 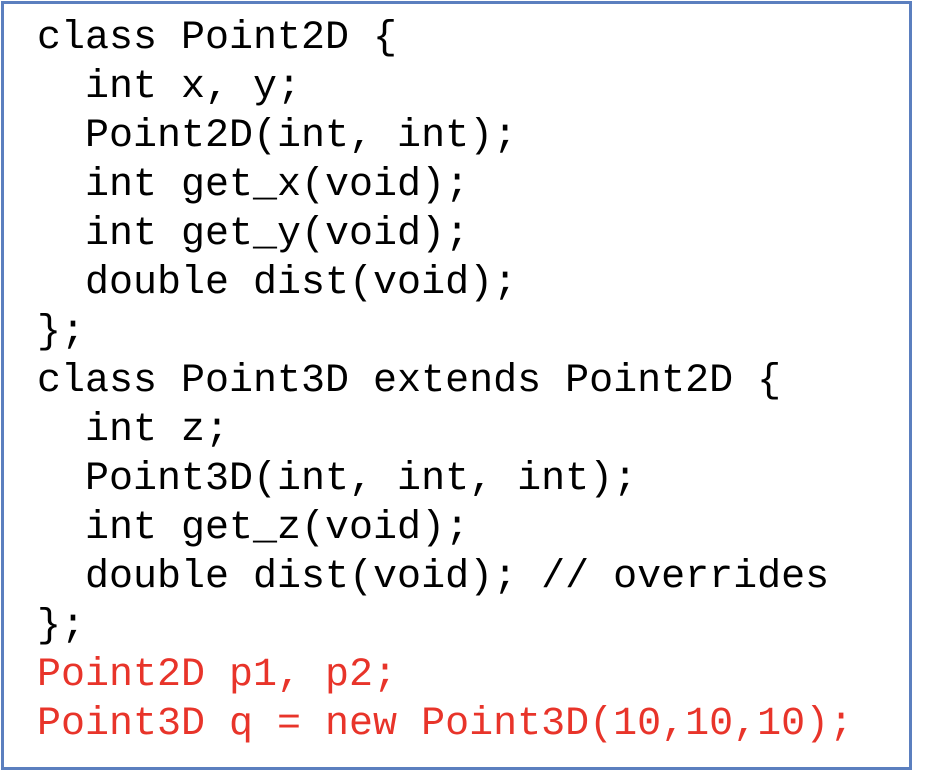 I want to click on code-line-5: int get_y(void);, so click(x=253, y=234).